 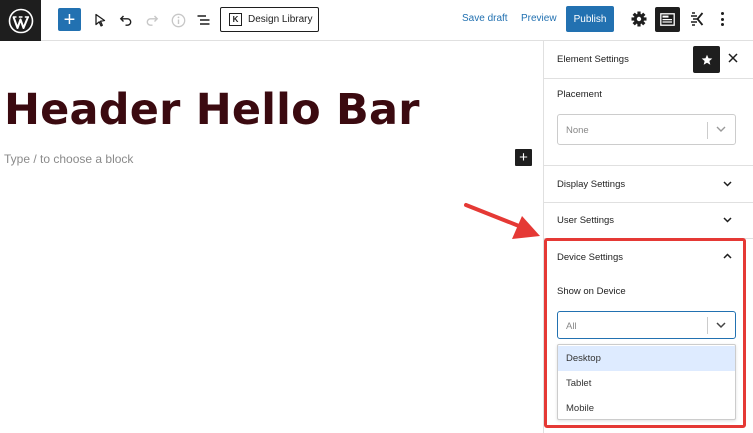 I want to click on design-library-label: Design Library, so click(x=280, y=19).